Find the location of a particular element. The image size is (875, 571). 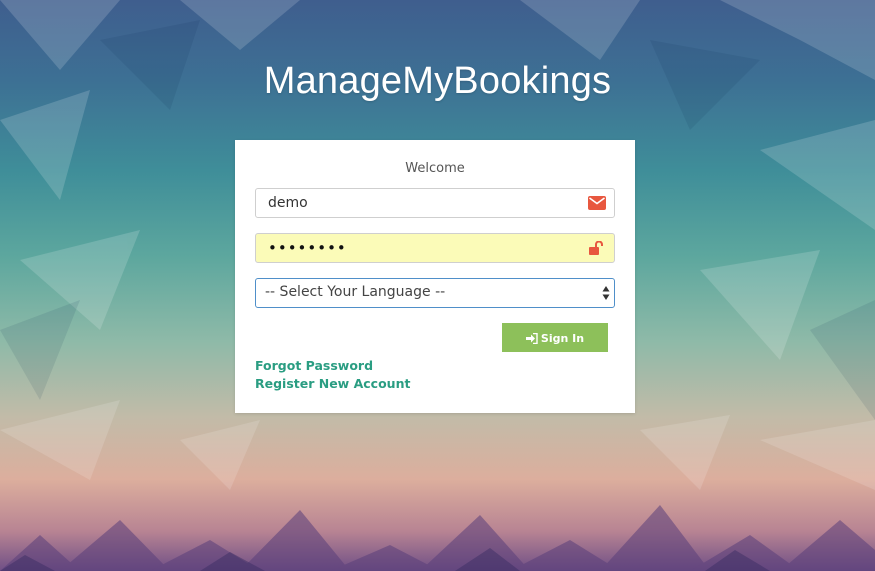

password-field is located at coordinates (435, 248).